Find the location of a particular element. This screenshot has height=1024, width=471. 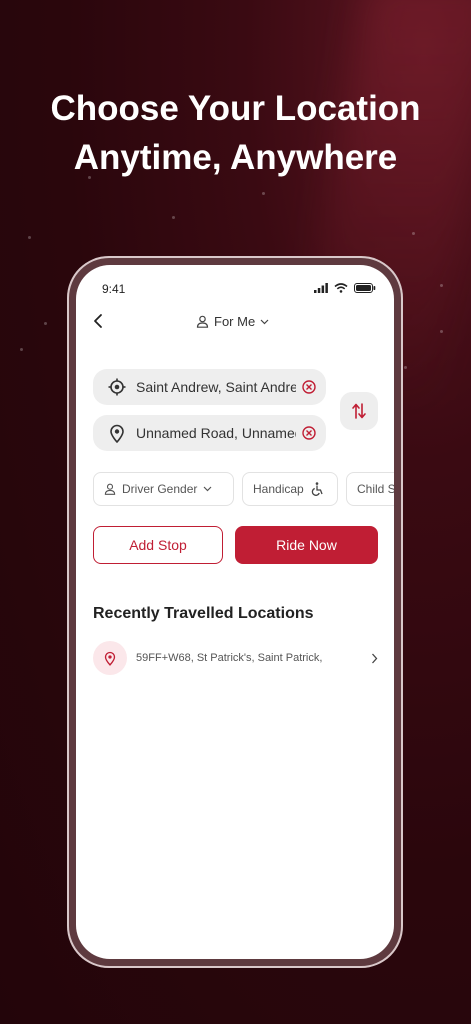

rider-selector: For Me is located at coordinates (232, 321).